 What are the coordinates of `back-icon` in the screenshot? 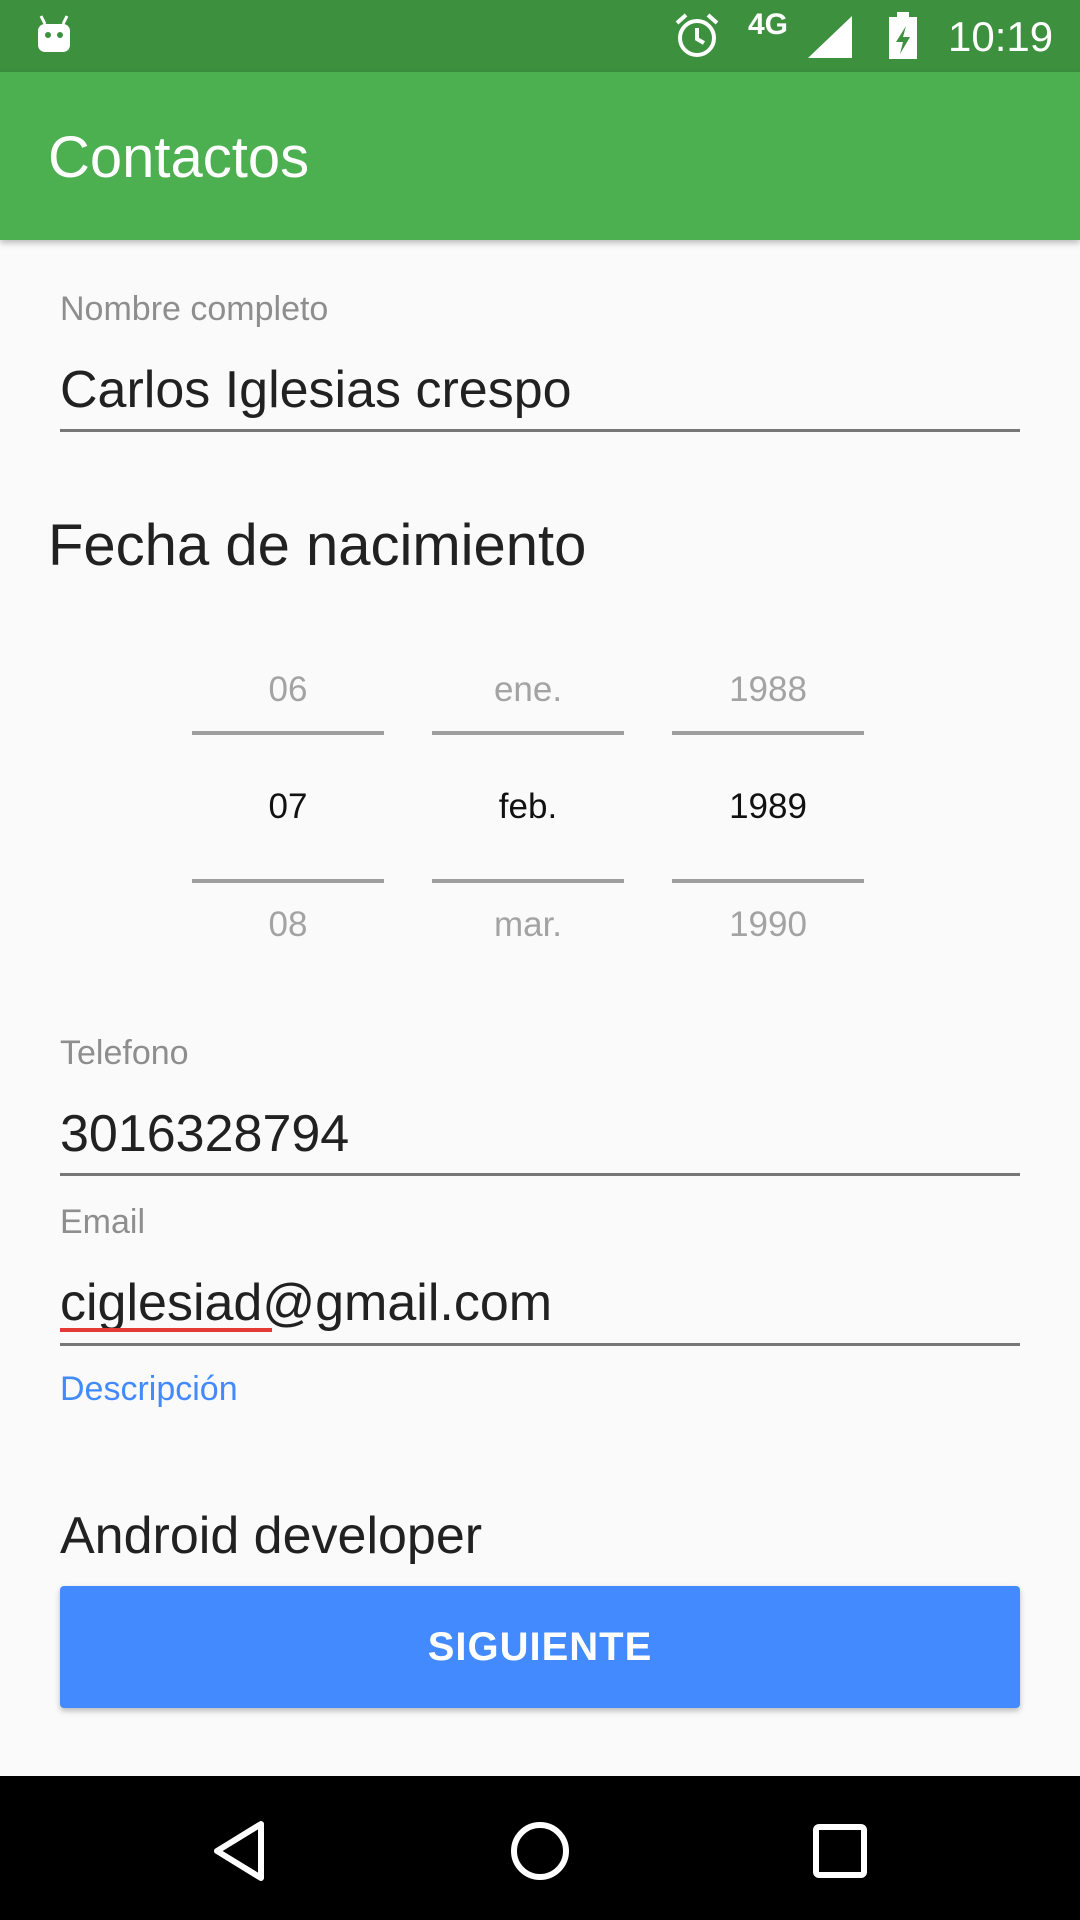 It's located at (240, 1851).